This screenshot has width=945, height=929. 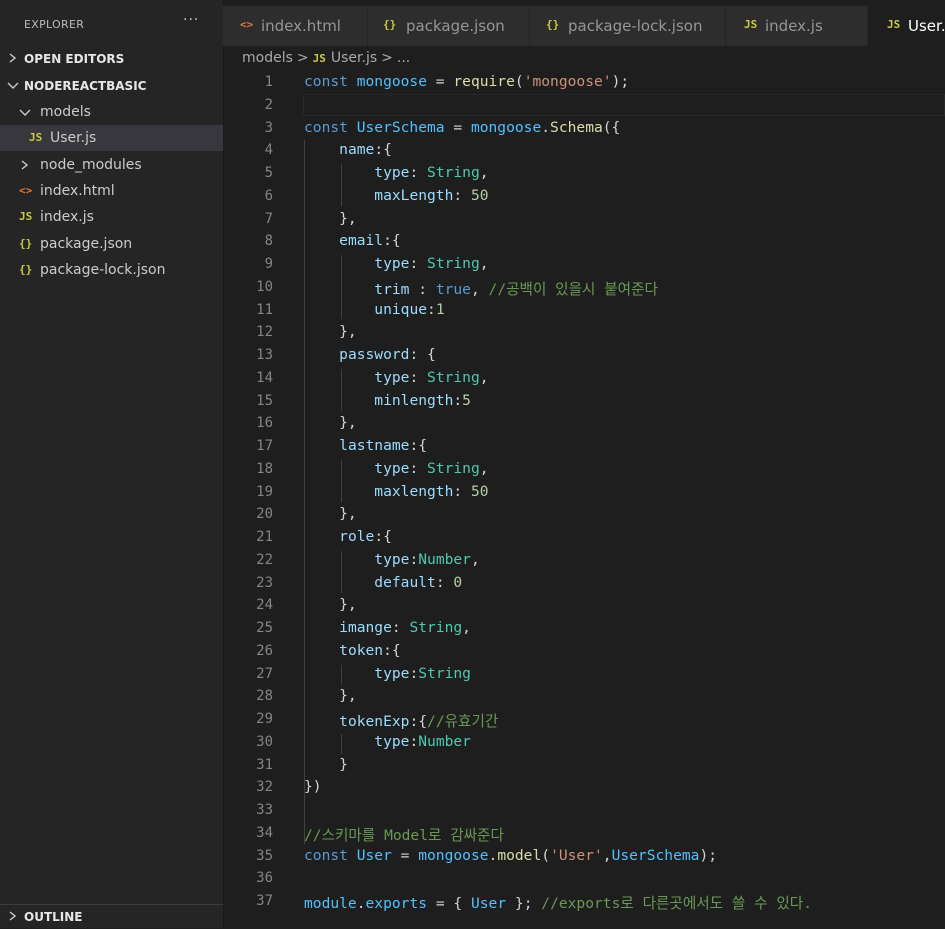 I want to click on code-token: 5, so click(x=466, y=400).